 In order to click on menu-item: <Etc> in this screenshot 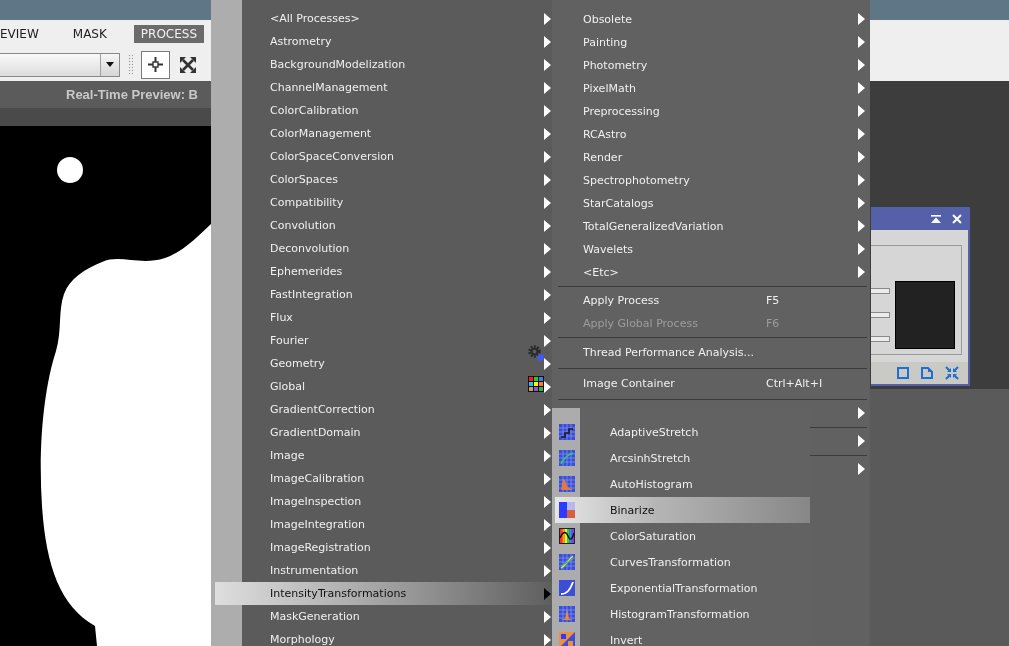, I will do `click(711, 272)`.